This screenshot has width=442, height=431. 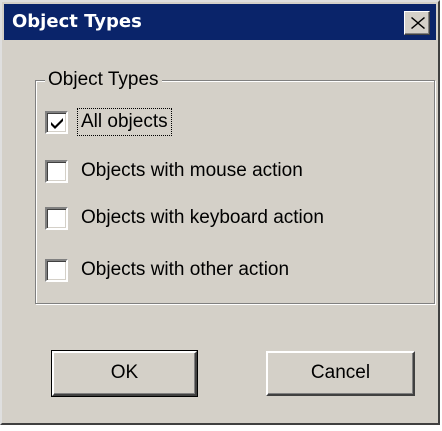 What do you see at coordinates (185, 269) in the screenshot?
I see `checkbox-label: Objects with other action` at bounding box center [185, 269].